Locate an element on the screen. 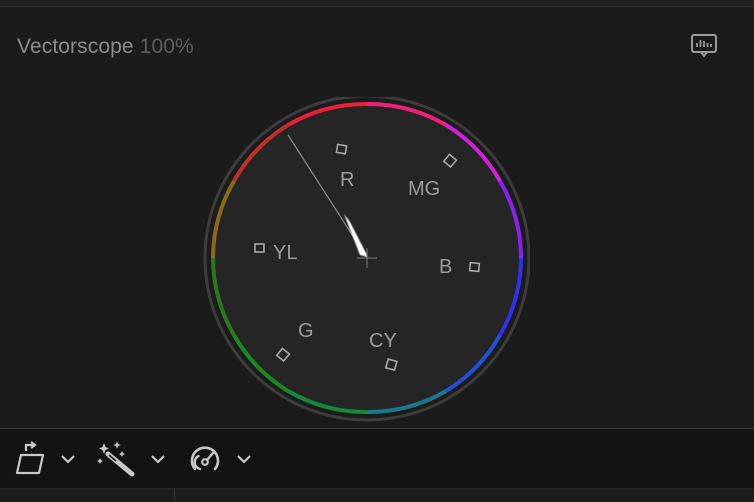 The image size is (754, 502). retime-button is located at coordinates (221, 459).